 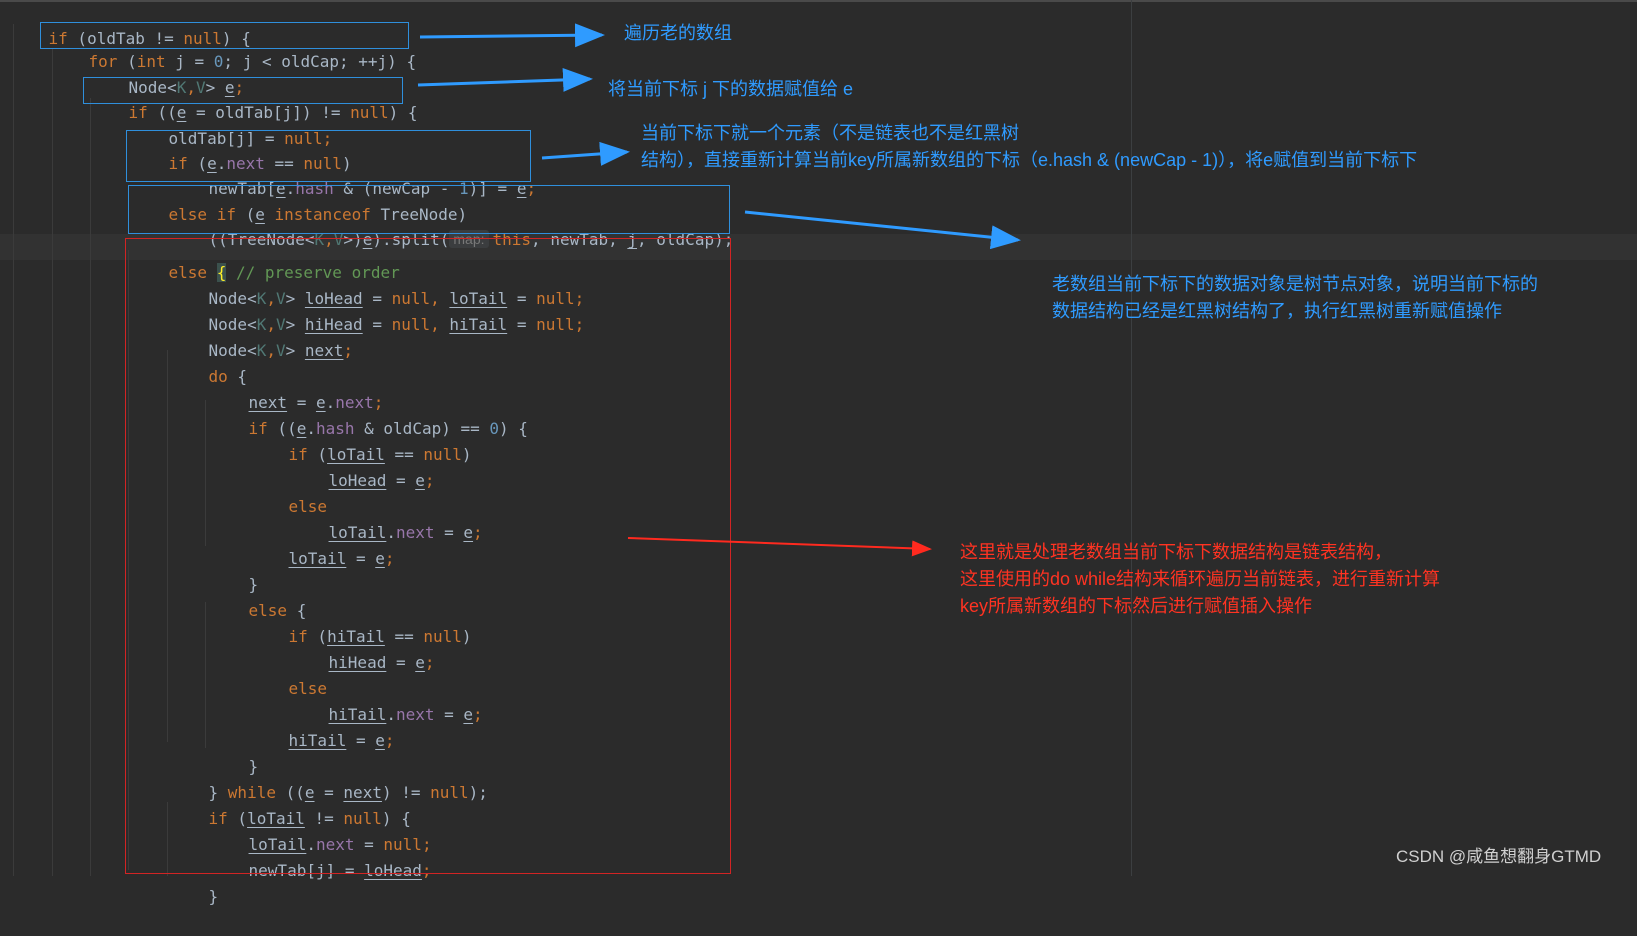 What do you see at coordinates (779, 547) in the screenshot?
I see `arrow-linked-list` at bounding box center [779, 547].